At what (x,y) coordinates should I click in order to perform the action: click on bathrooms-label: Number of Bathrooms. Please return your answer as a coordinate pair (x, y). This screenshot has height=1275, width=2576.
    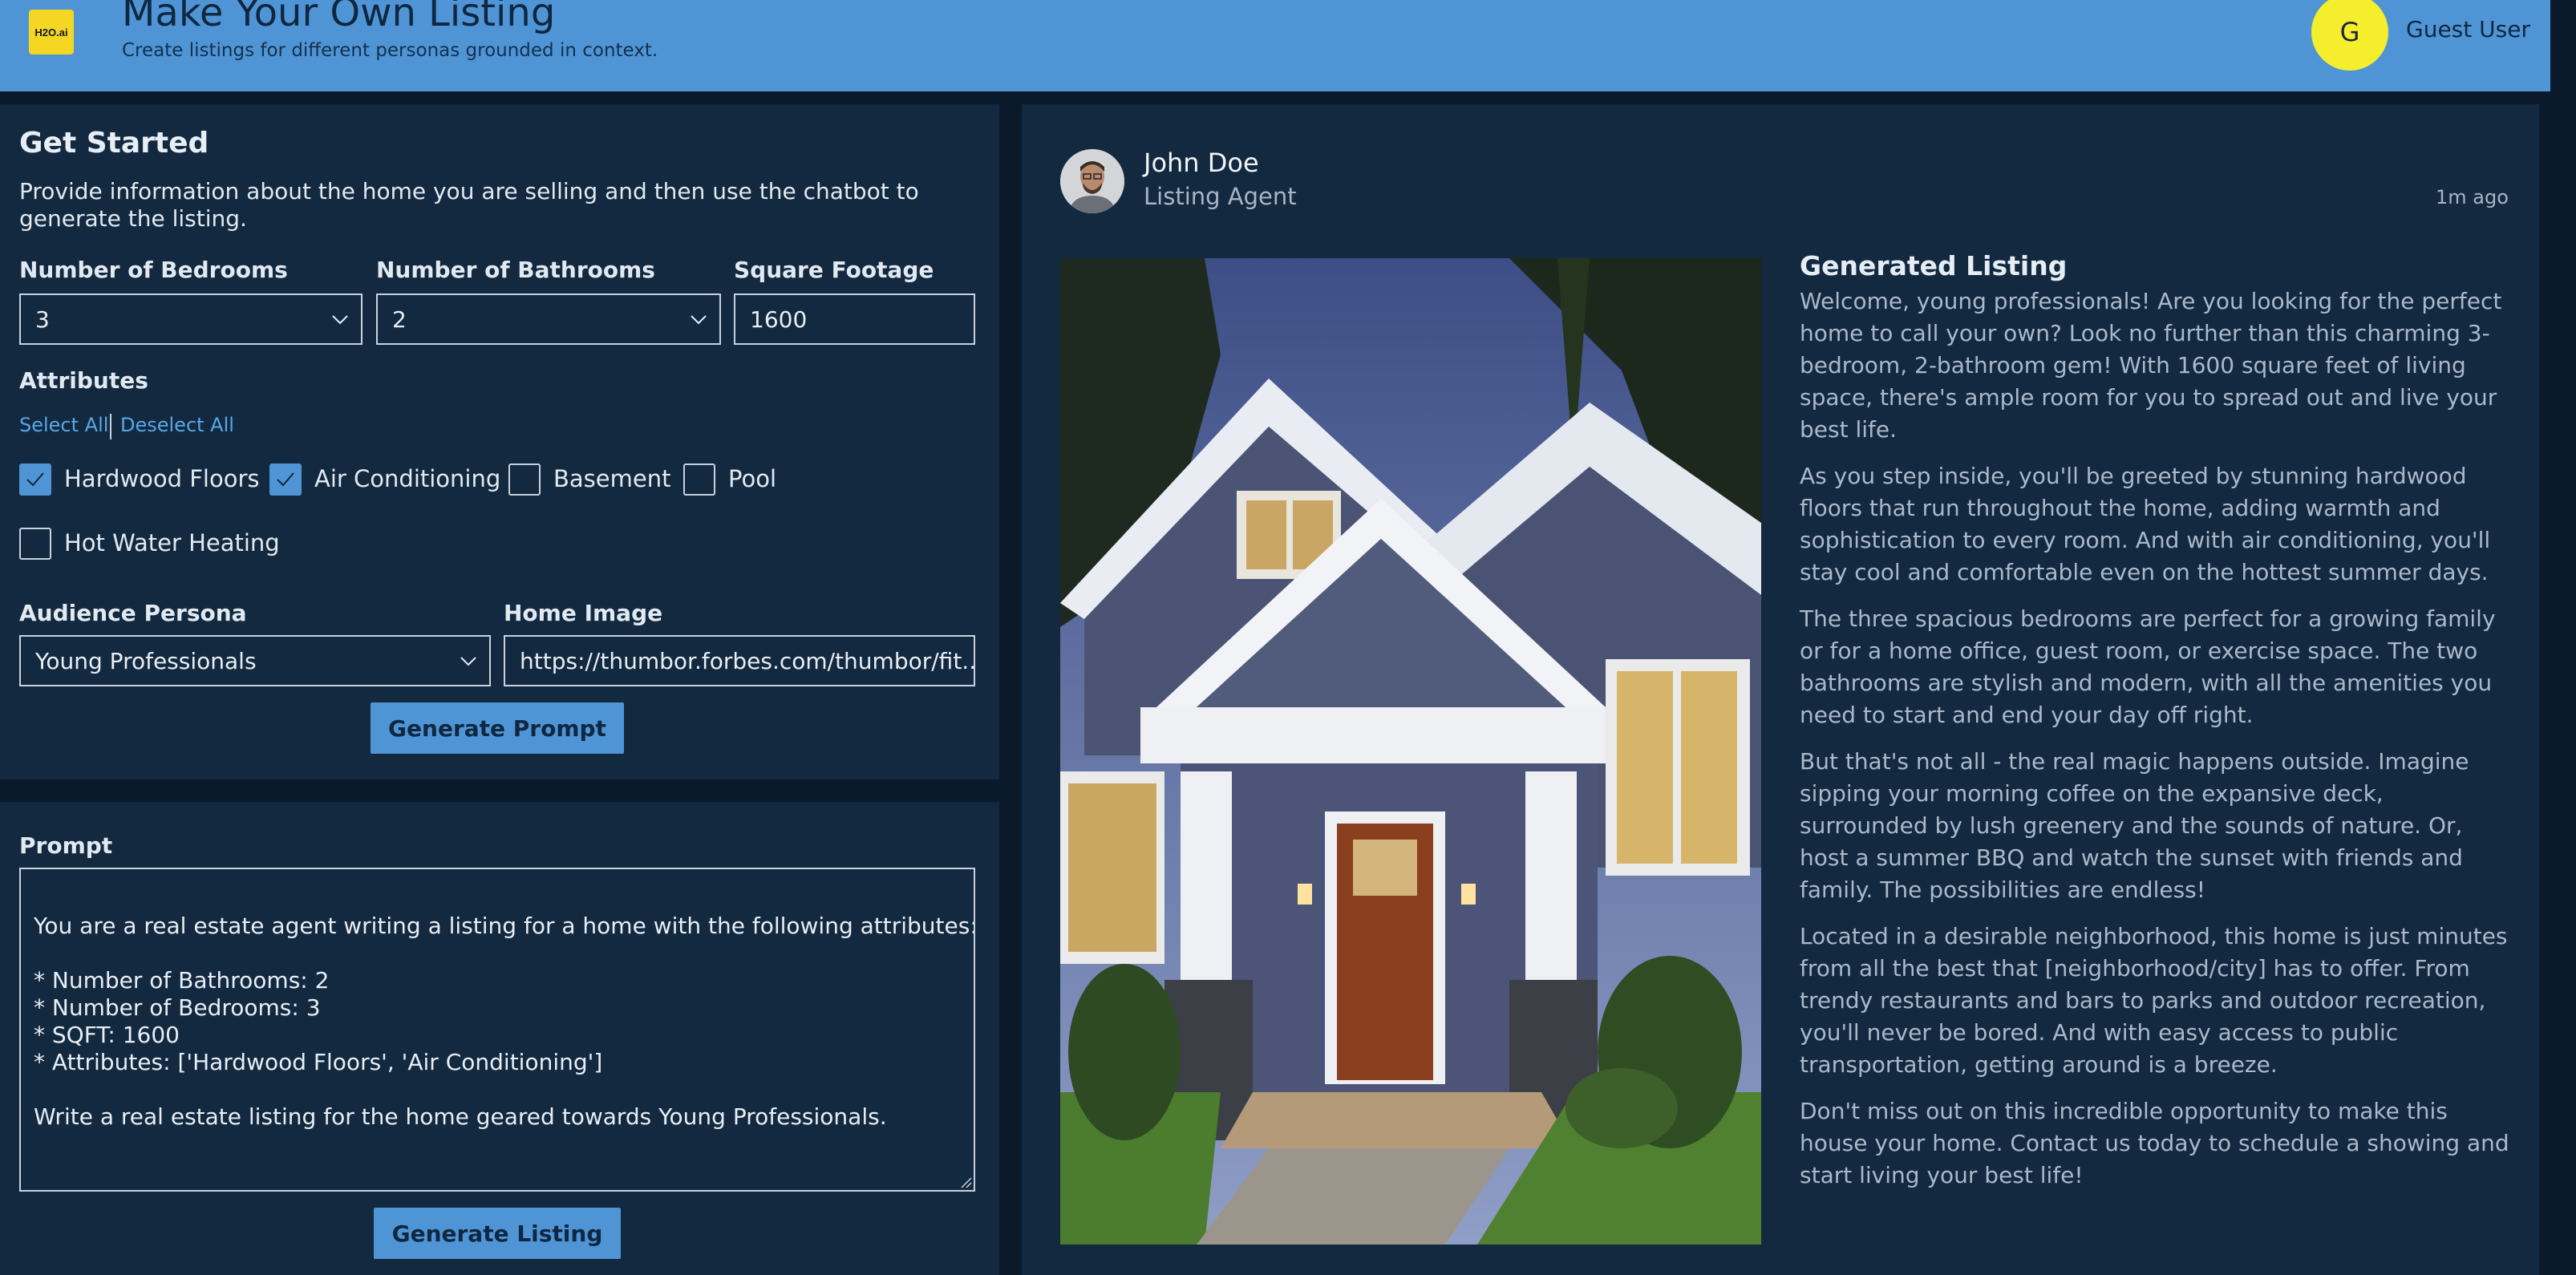
    Looking at the image, I should click on (515, 270).